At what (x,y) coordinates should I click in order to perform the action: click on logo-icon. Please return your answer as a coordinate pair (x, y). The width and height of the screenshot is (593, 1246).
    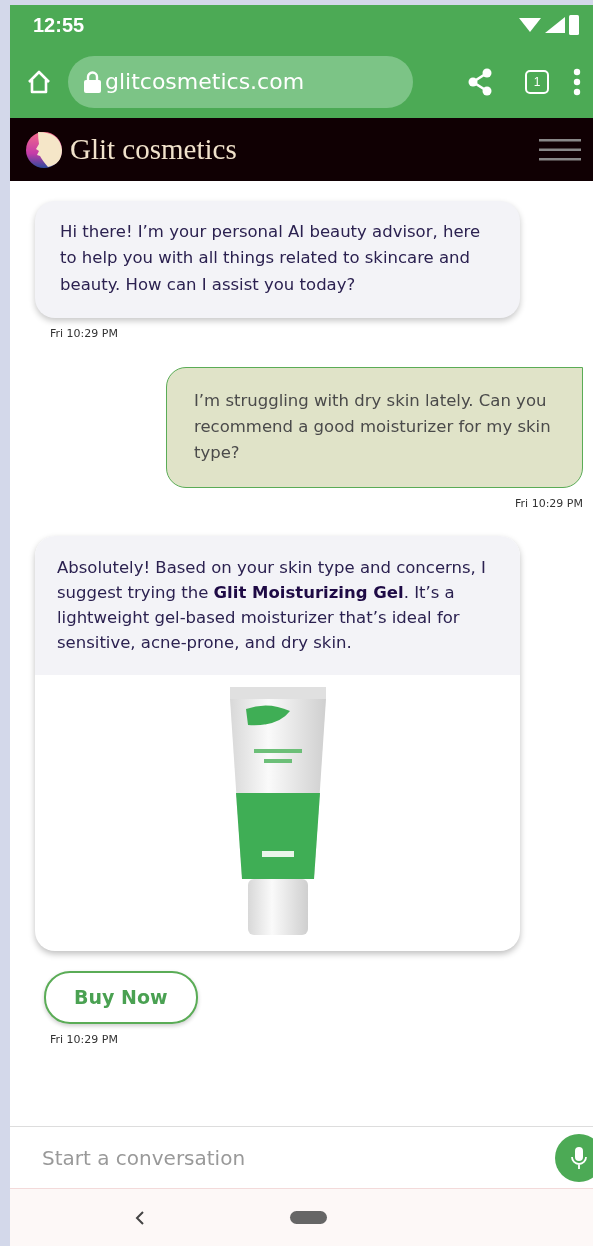
    Looking at the image, I should click on (44, 149).